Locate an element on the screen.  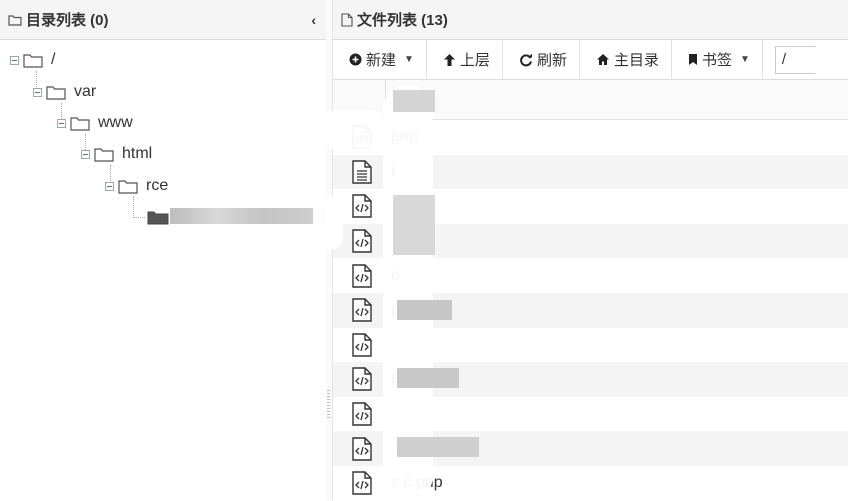
new-button-label: 新建 is located at coordinates (381, 60).